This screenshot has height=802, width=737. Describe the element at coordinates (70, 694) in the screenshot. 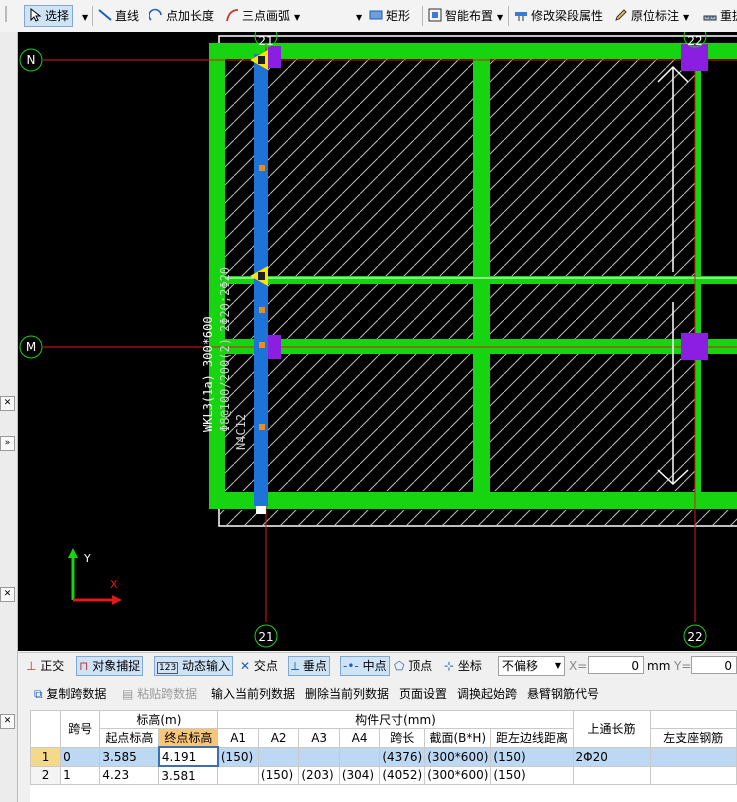

I see `copy-span-button: ⧉ 复制跨数据` at that location.